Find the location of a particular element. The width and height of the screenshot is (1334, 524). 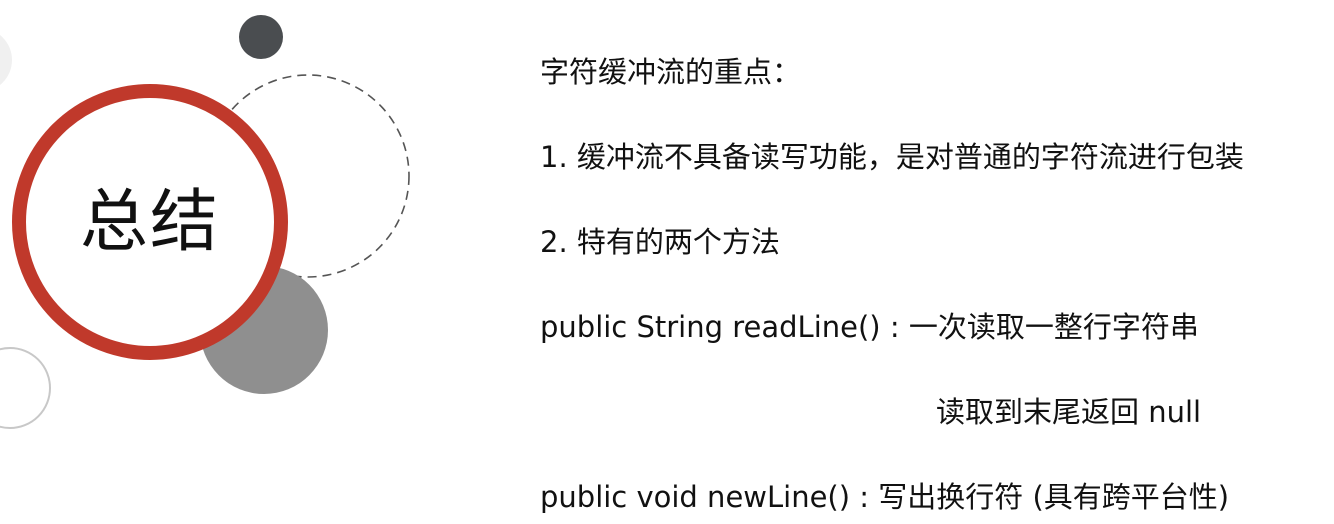

section-heading: 字符缓冲流的重点： is located at coordinates (671, 72).